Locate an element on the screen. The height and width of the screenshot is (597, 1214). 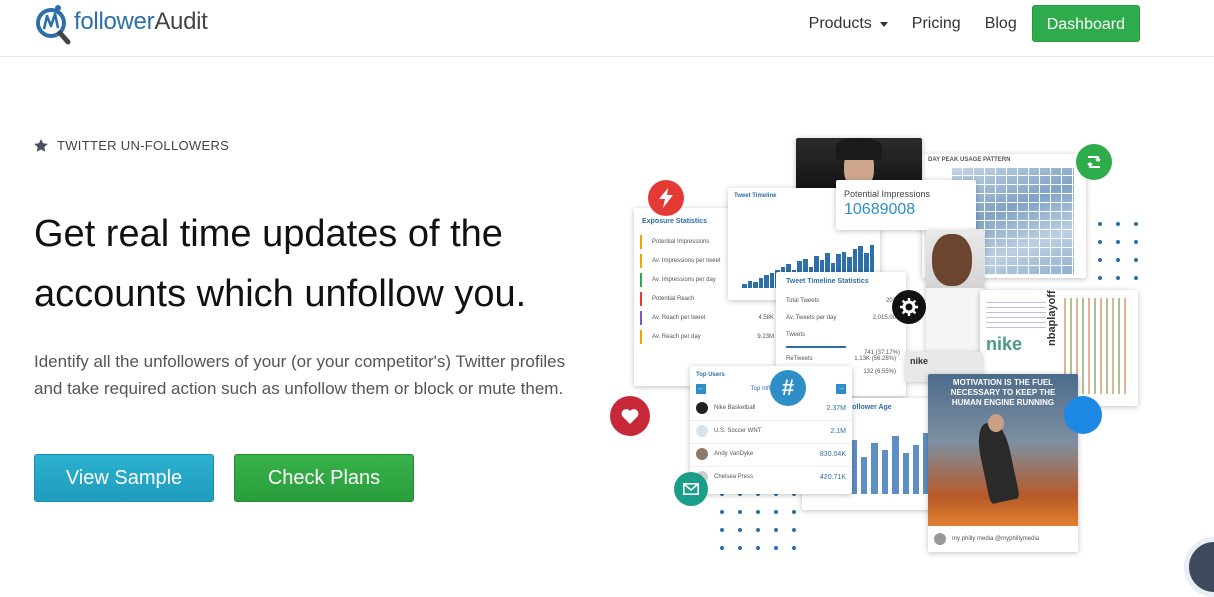
exposure-row-label: Av. Impressions per tweet is located at coordinates (686, 261).